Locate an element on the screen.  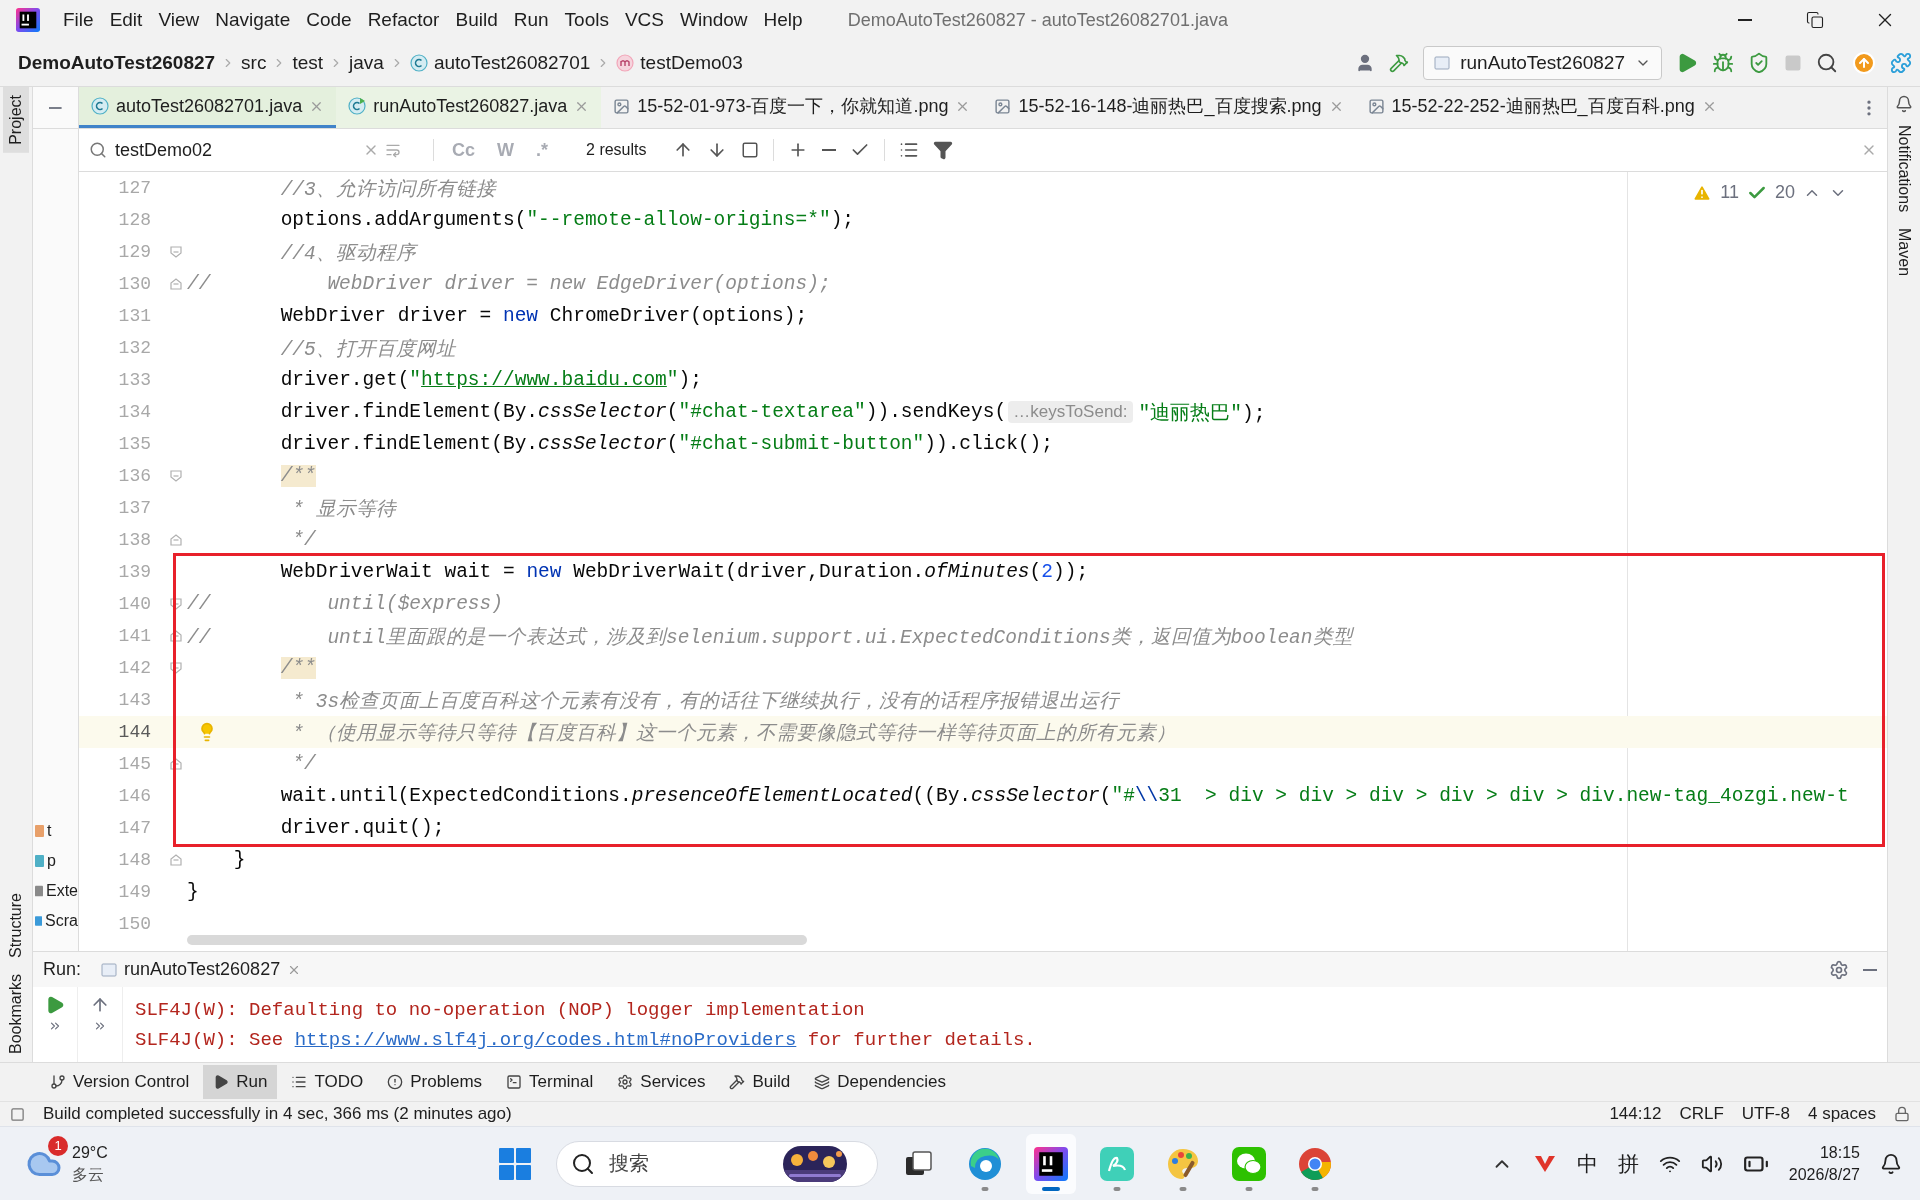
editor-tab: 15-52-16-148-迪丽热巴_百度搜索.png is located at coordinates (1169, 107).